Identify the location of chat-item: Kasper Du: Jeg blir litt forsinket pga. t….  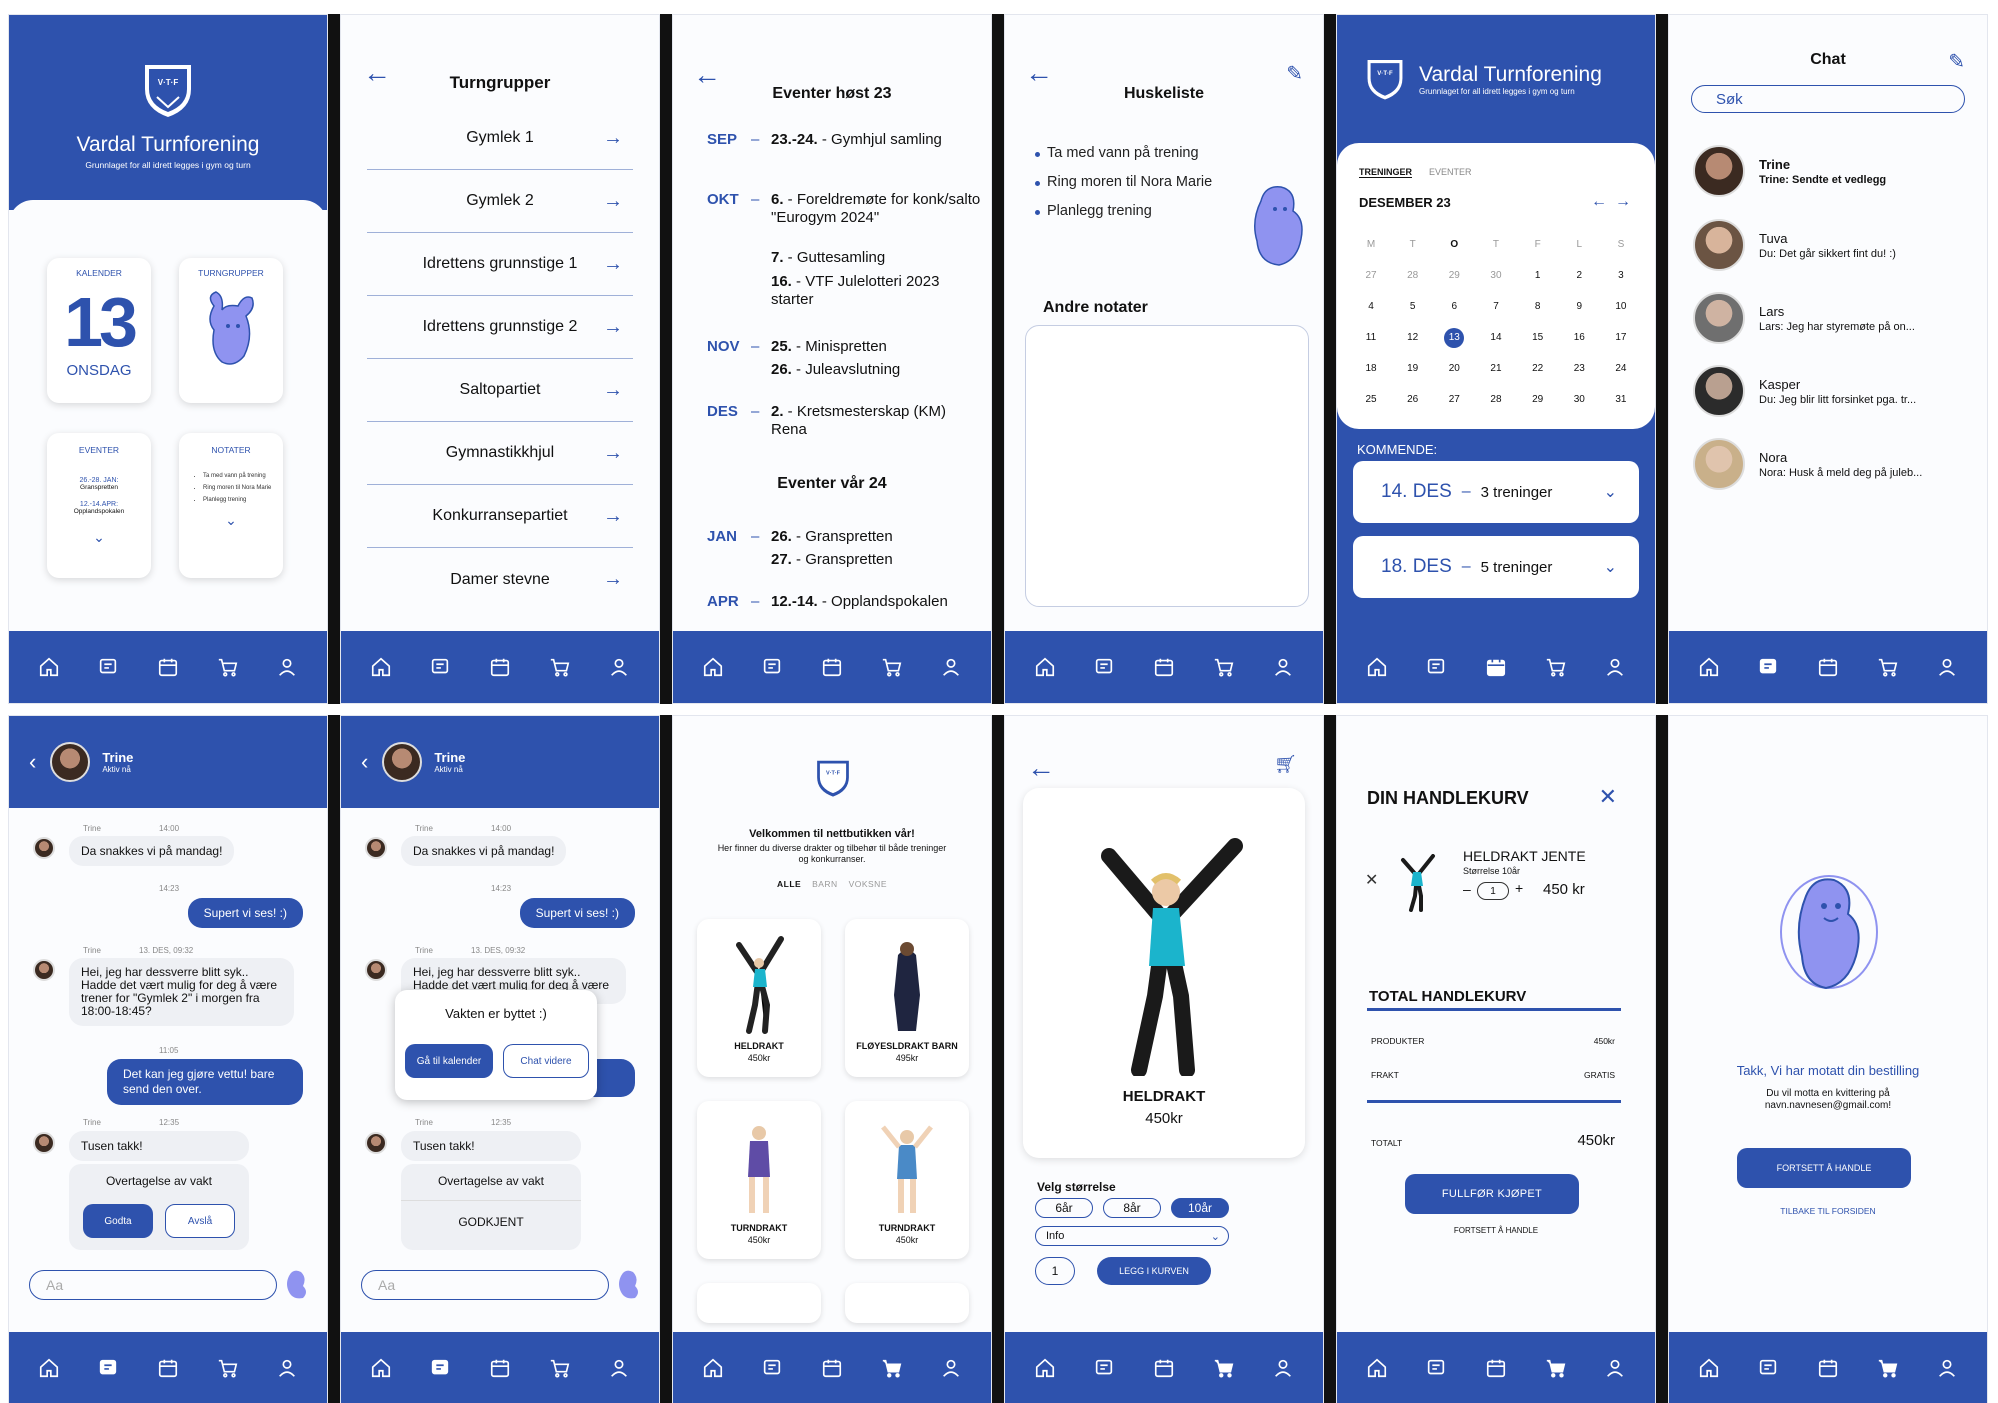
(1830, 391).